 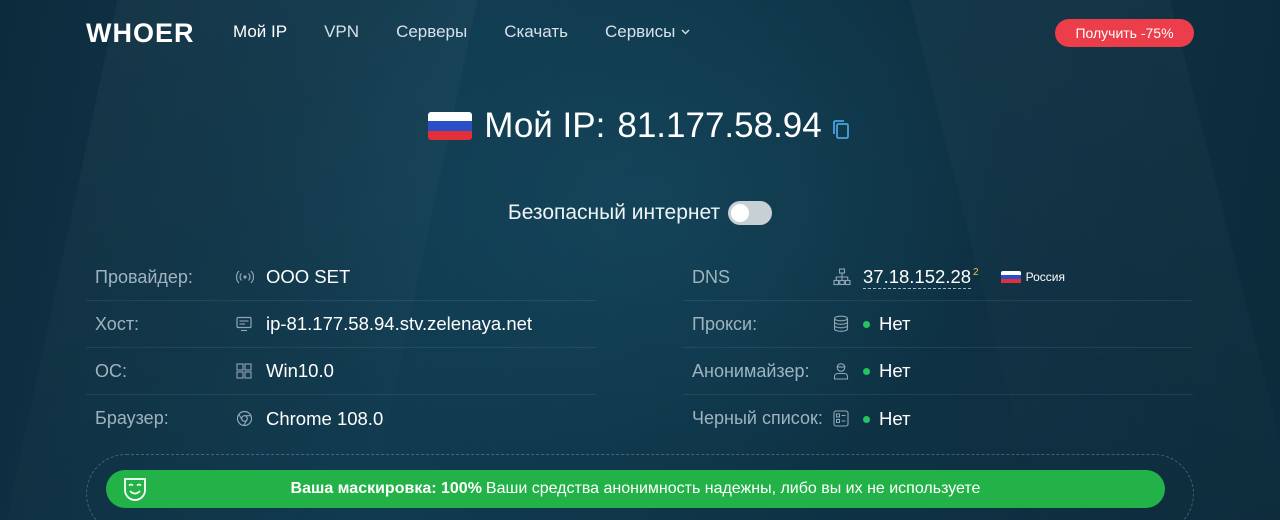 I want to click on blacklist-label: Черный список:, so click(x=757, y=418).